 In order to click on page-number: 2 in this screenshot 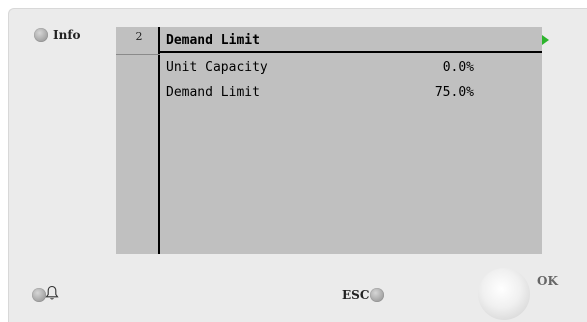, I will do `click(139, 36)`.